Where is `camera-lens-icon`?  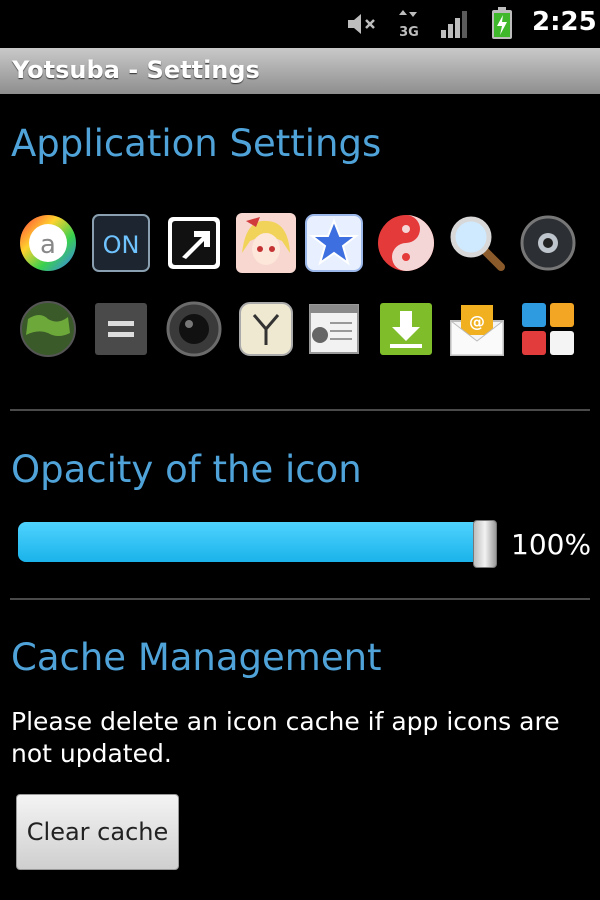
camera-lens-icon is located at coordinates (194, 329).